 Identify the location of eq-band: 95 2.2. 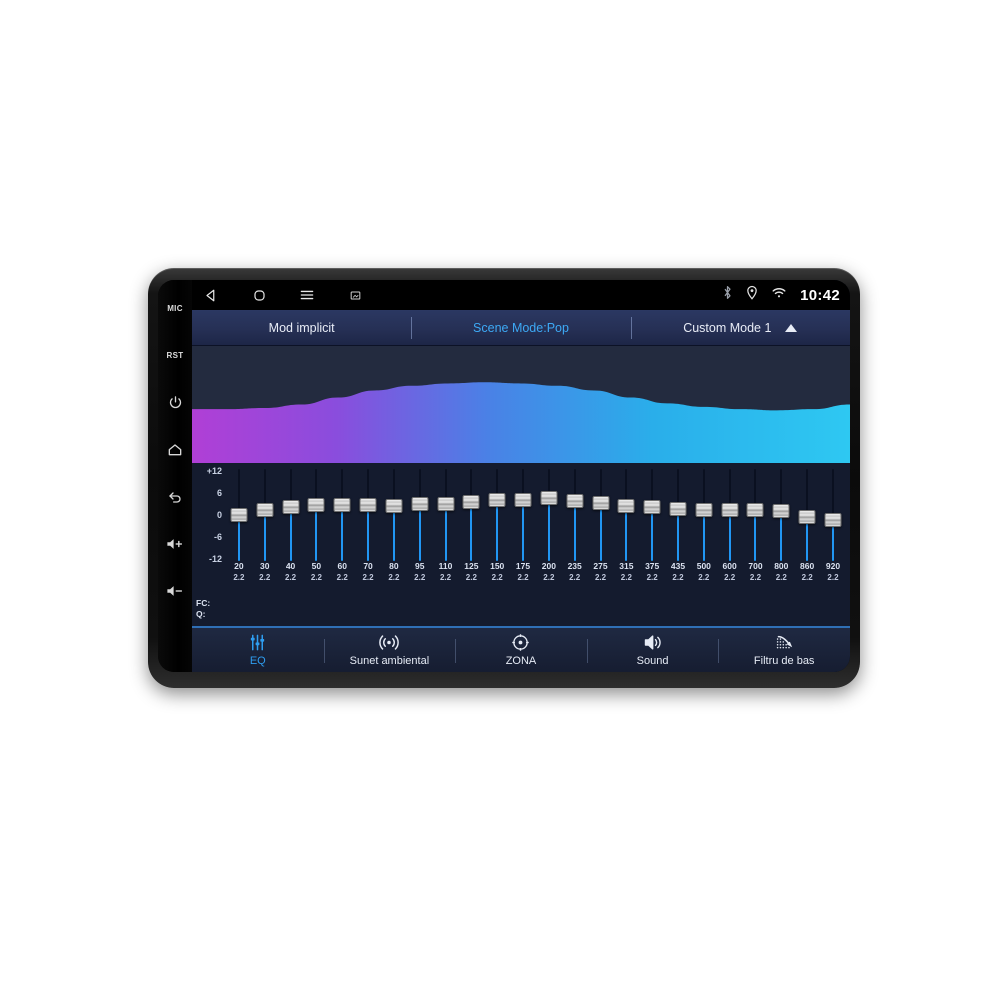
(420, 547).